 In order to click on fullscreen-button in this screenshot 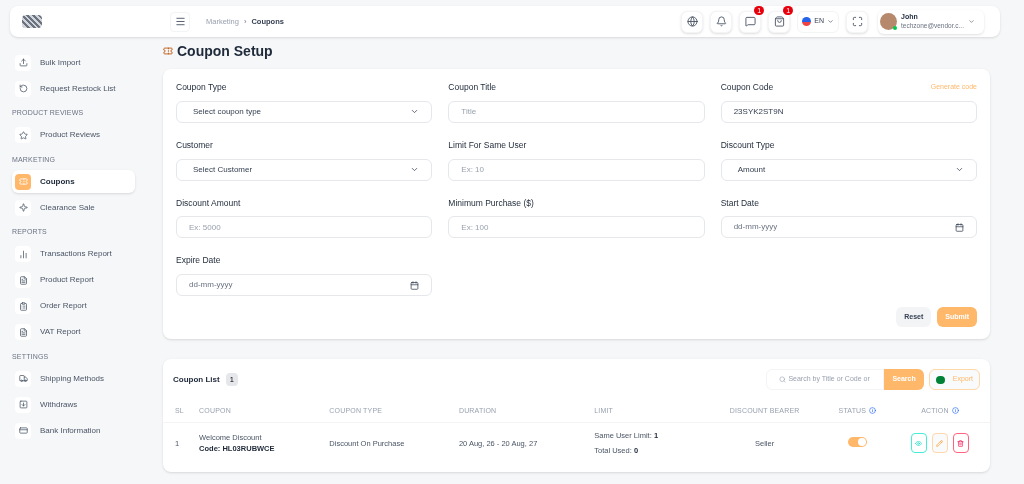, I will do `click(857, 21)`.